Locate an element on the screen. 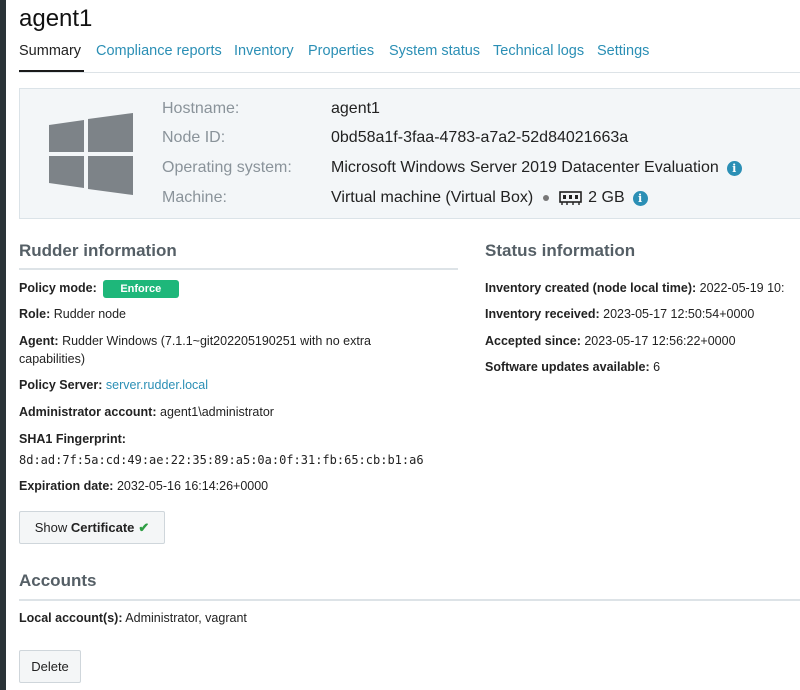  app-sidebar-edge is located at coordinates (3, 345).